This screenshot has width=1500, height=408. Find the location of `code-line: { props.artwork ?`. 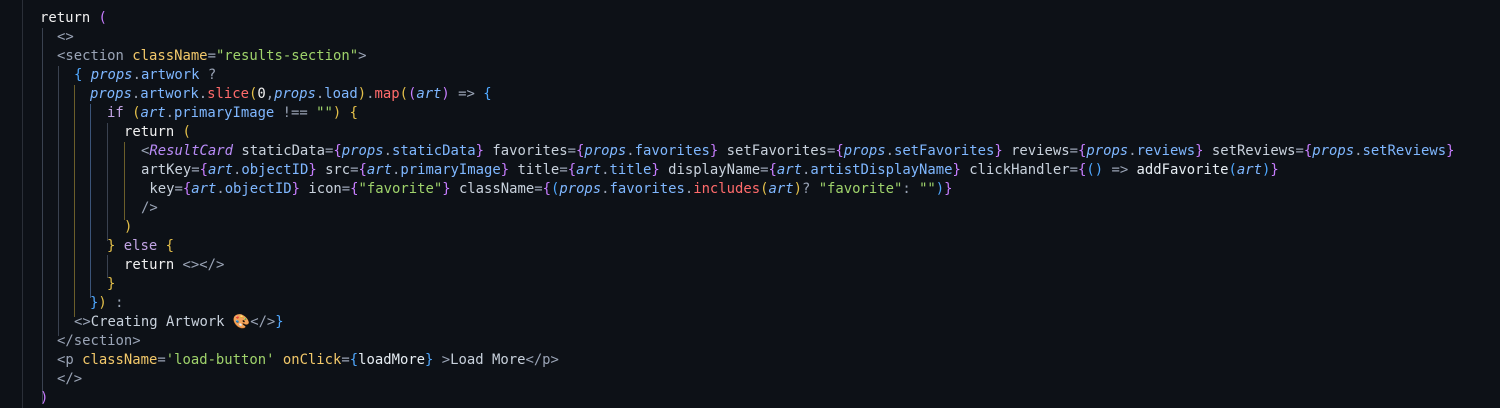

code-line: { props.artwork ? is located at coordinates (145, 75).